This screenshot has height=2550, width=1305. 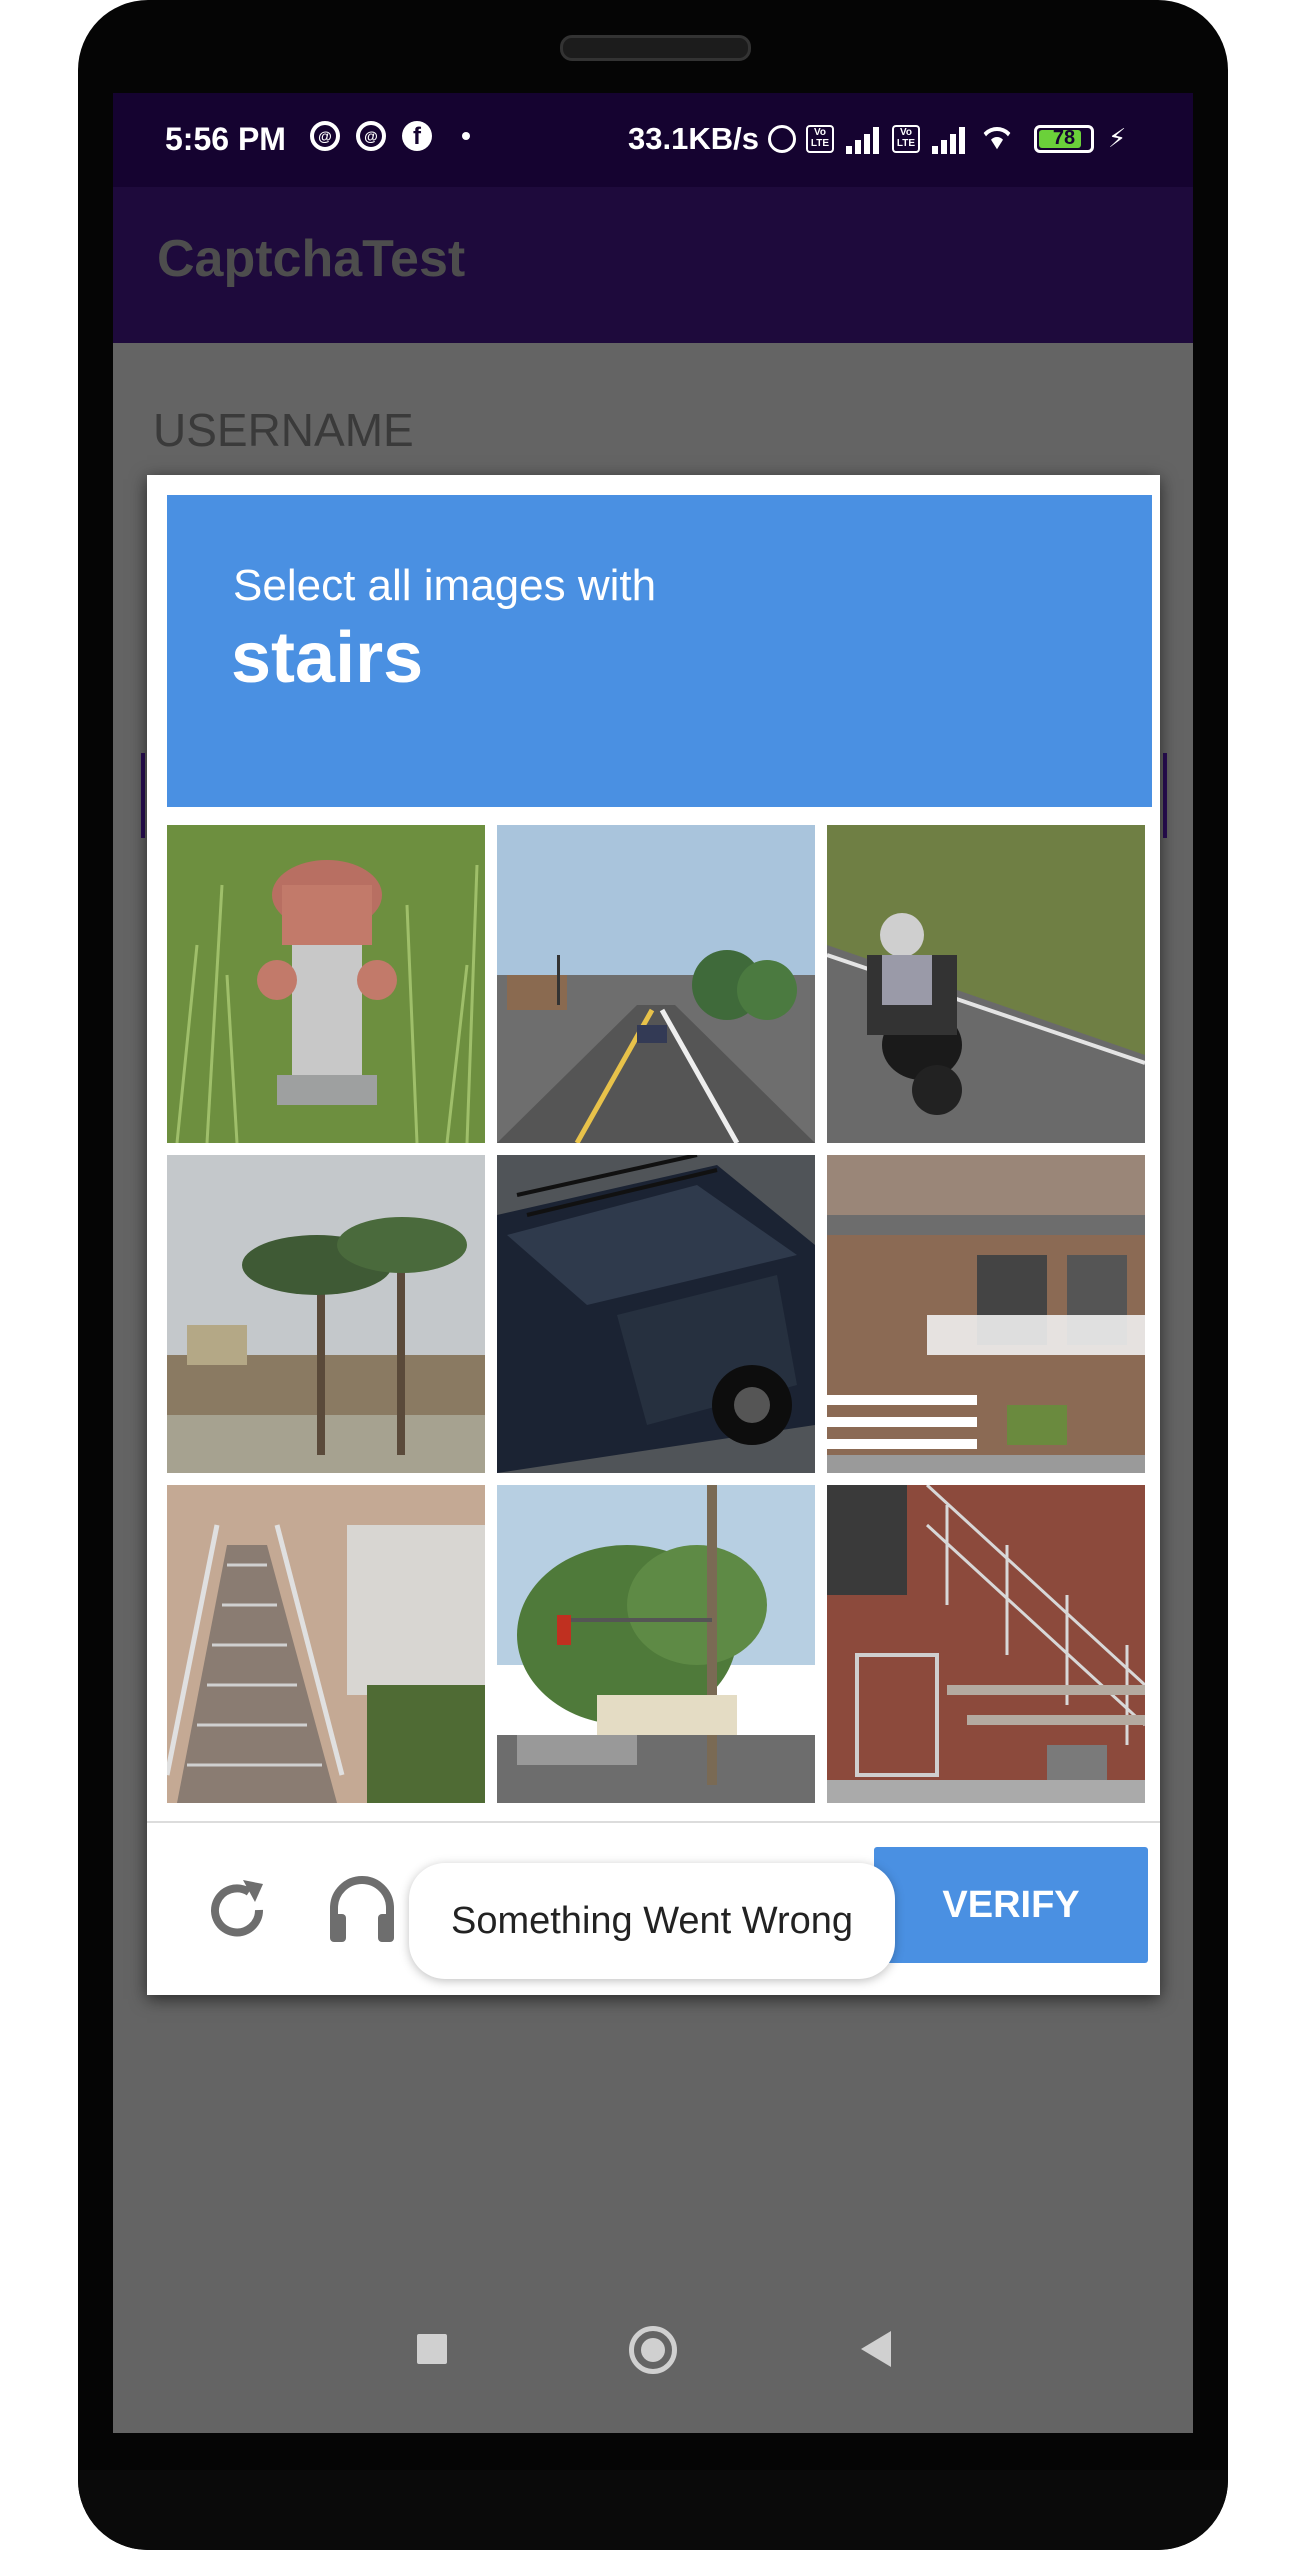 I want to click on error-toast: Something Went Wrong, so click(x=652, y=1921).